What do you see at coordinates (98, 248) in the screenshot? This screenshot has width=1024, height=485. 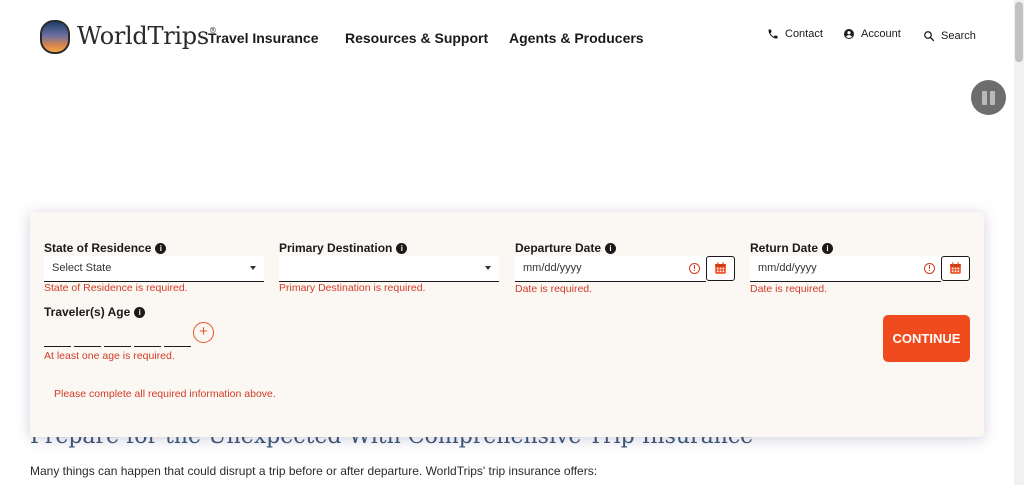 I see `state-label-text: State of Residence` at bounding box center [98, 248].